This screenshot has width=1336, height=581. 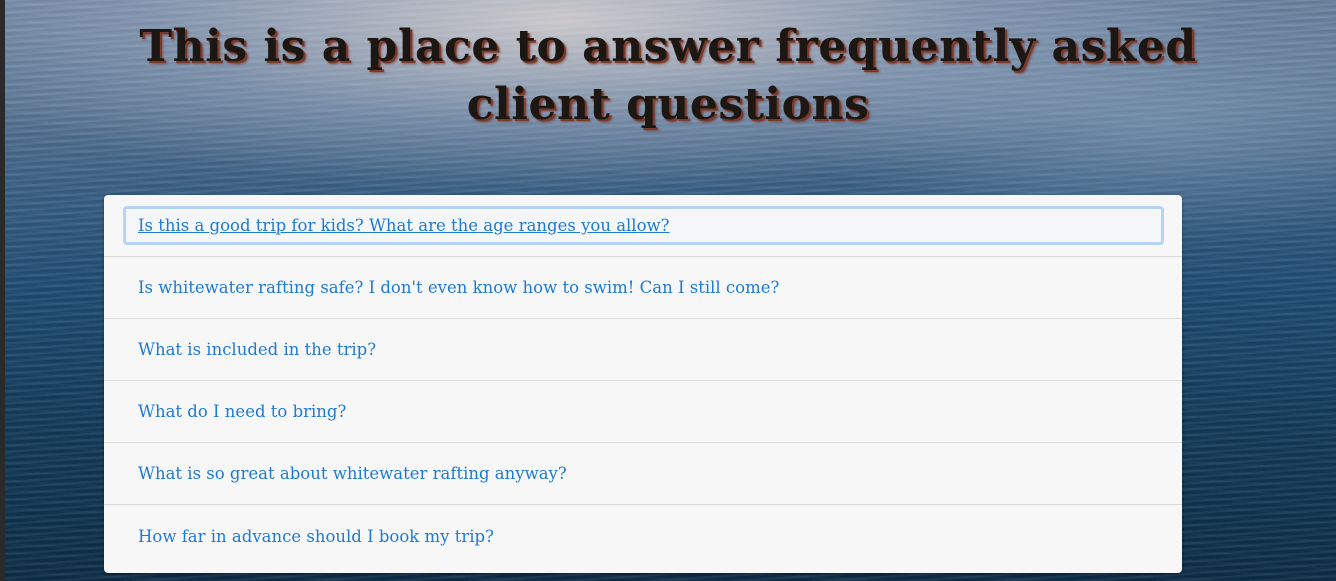 I want to click on faq-item-bring: What do I need to bring?, so click(x=643, y=412).